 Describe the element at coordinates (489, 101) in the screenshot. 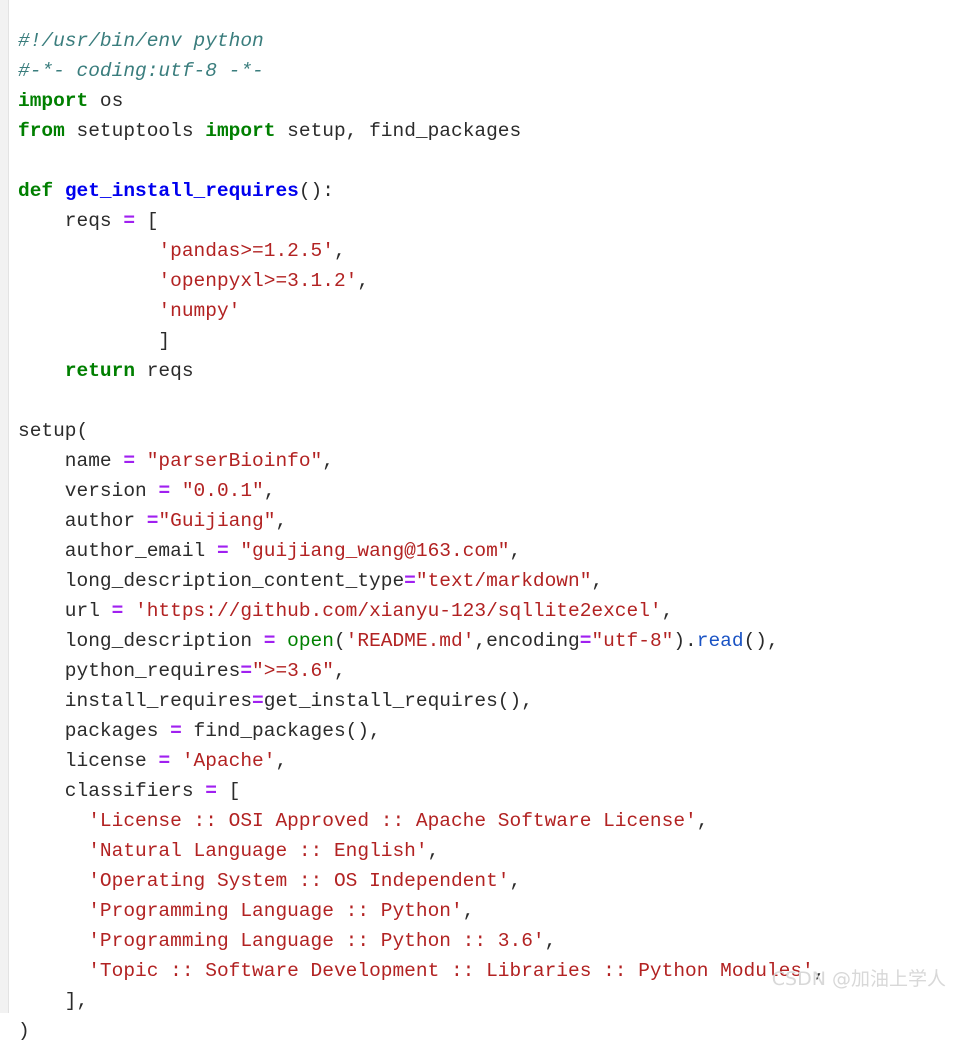

I see `code-line: import os` at that location.